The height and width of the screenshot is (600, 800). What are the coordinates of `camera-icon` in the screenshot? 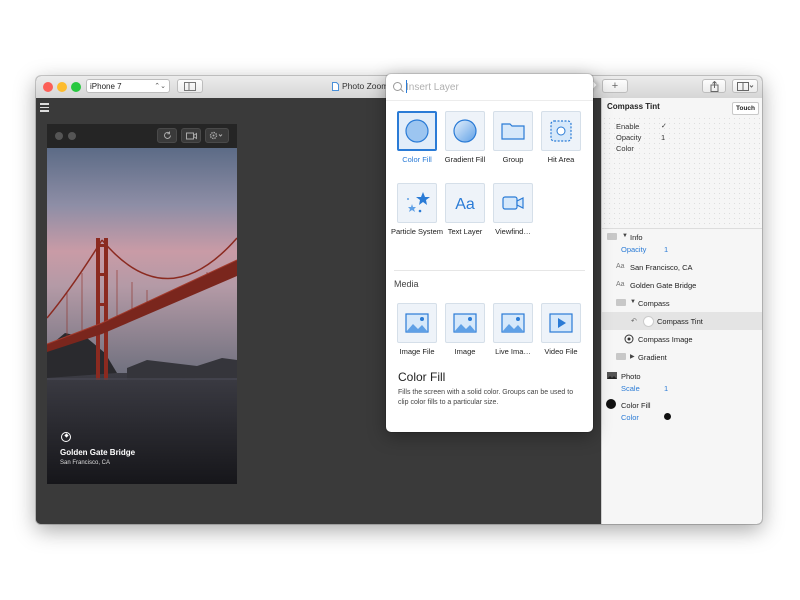 It's located at (191, 135).